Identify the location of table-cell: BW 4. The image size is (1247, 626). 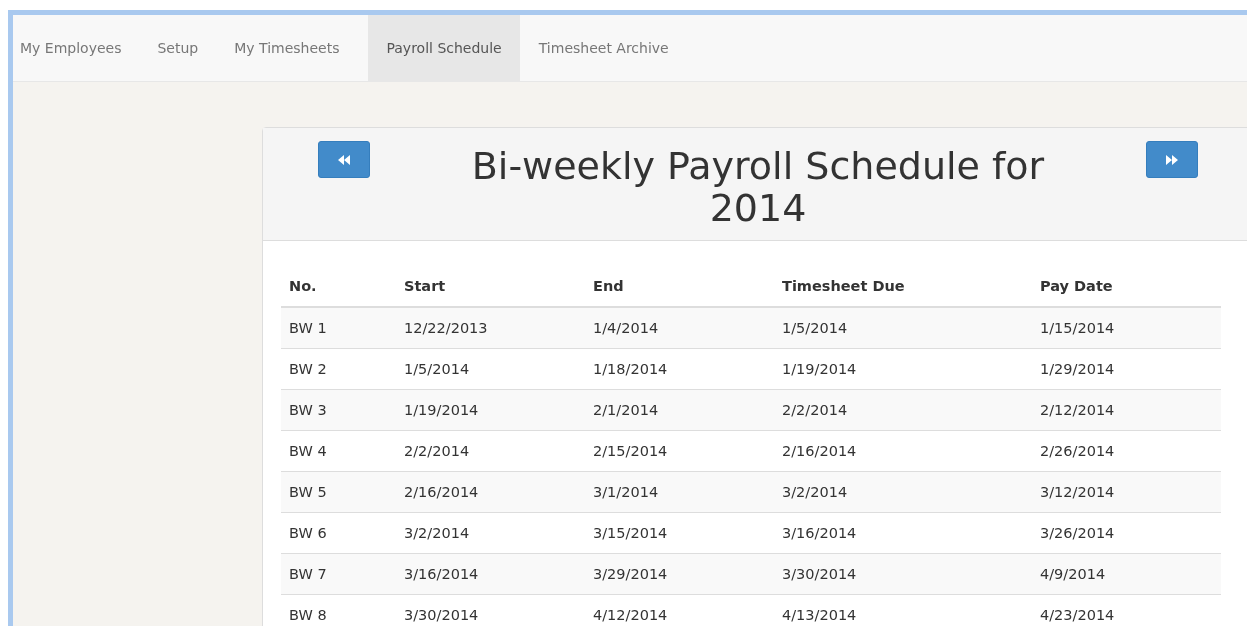
(338, 451).